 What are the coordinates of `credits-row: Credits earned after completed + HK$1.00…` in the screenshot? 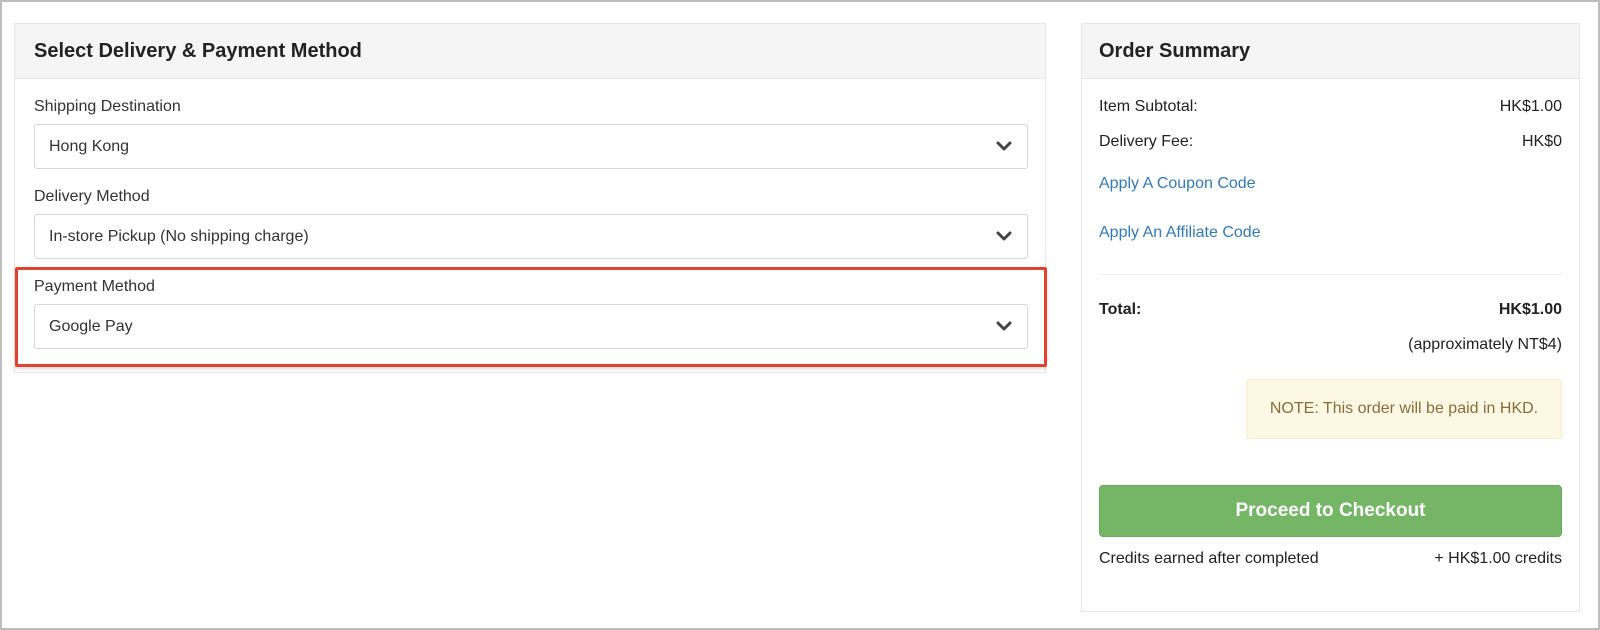 It's located at (1330, 559).